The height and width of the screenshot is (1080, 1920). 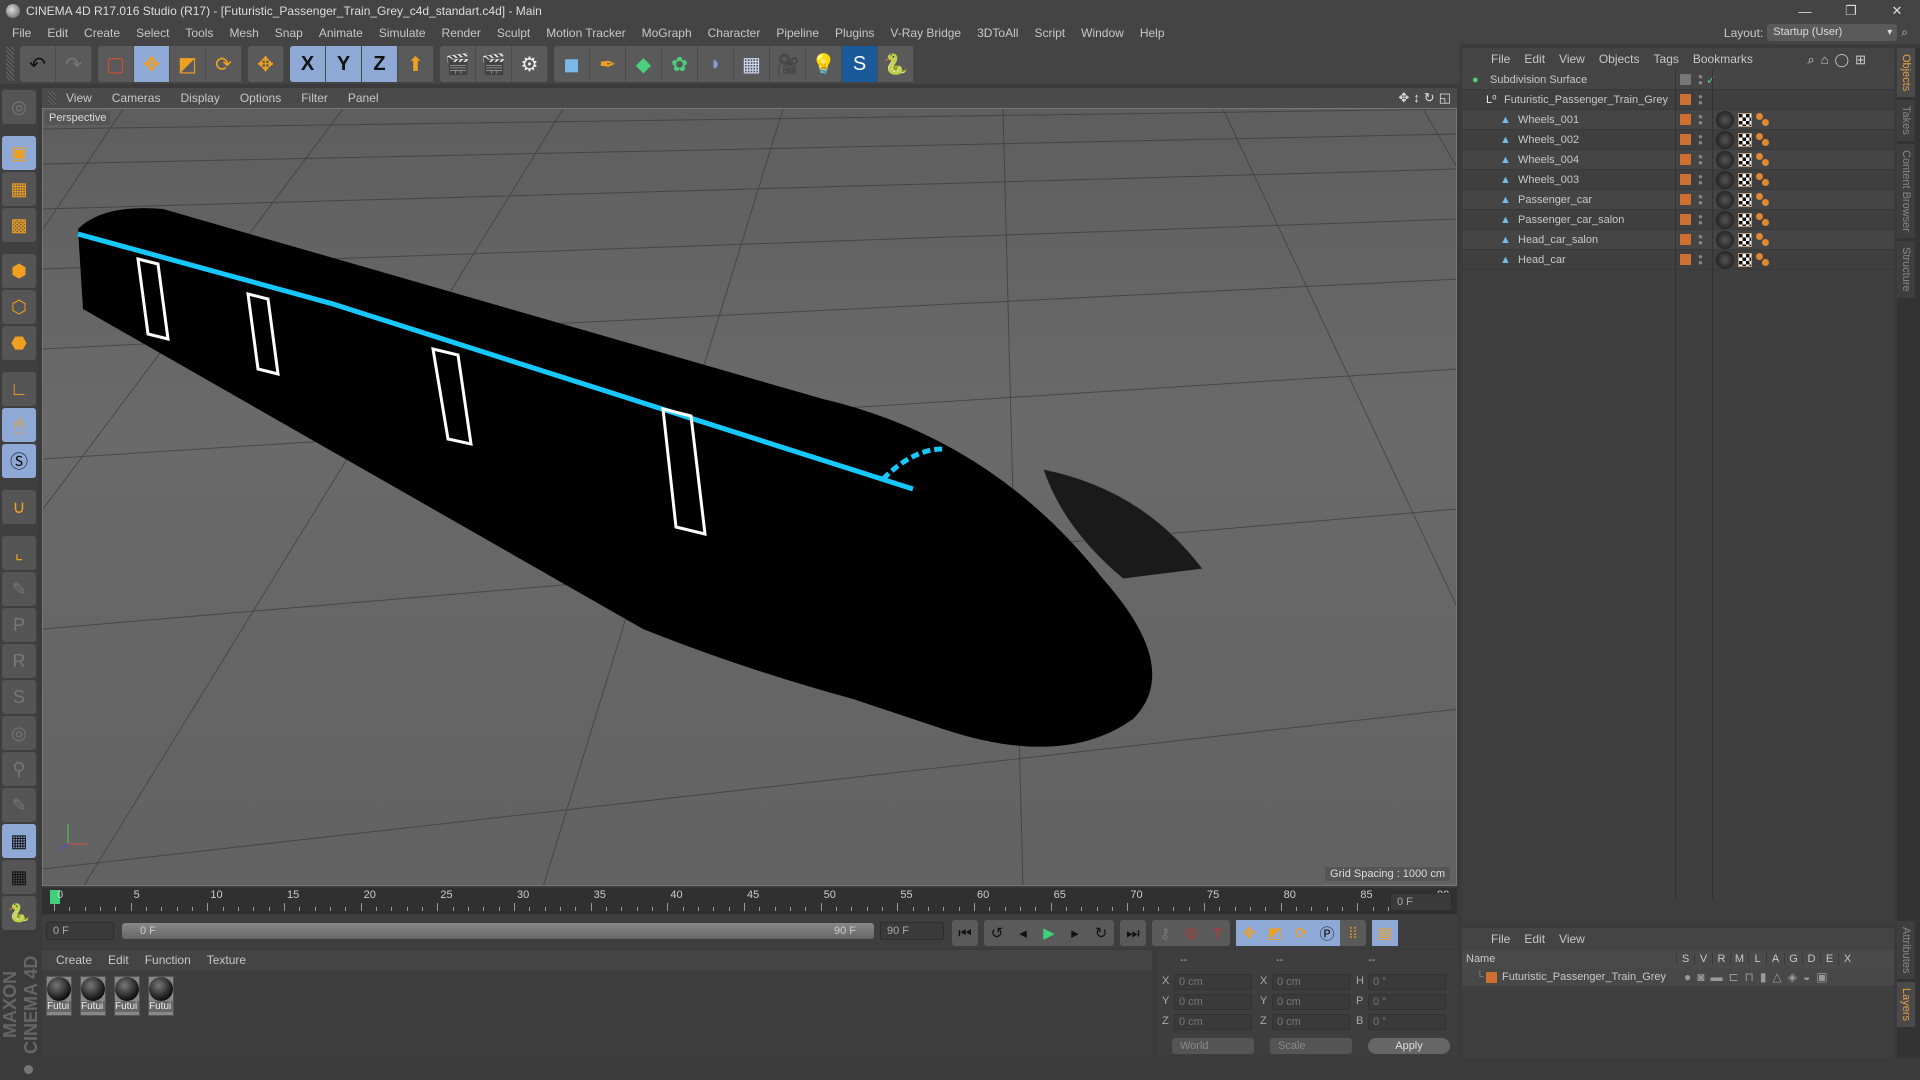 I want to click on tab-takes: Takes, so click(x=1906, y=121).